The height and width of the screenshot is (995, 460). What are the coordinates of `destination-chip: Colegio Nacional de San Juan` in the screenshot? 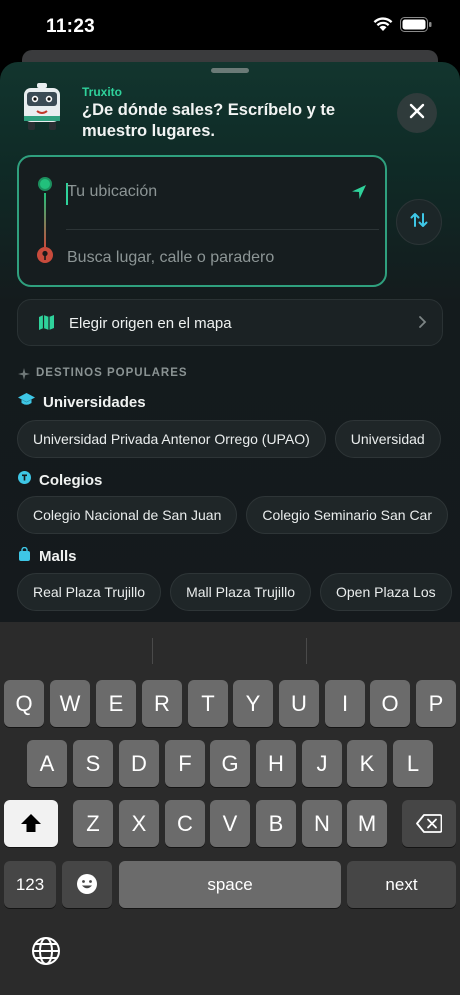 It's located at (127, 515).